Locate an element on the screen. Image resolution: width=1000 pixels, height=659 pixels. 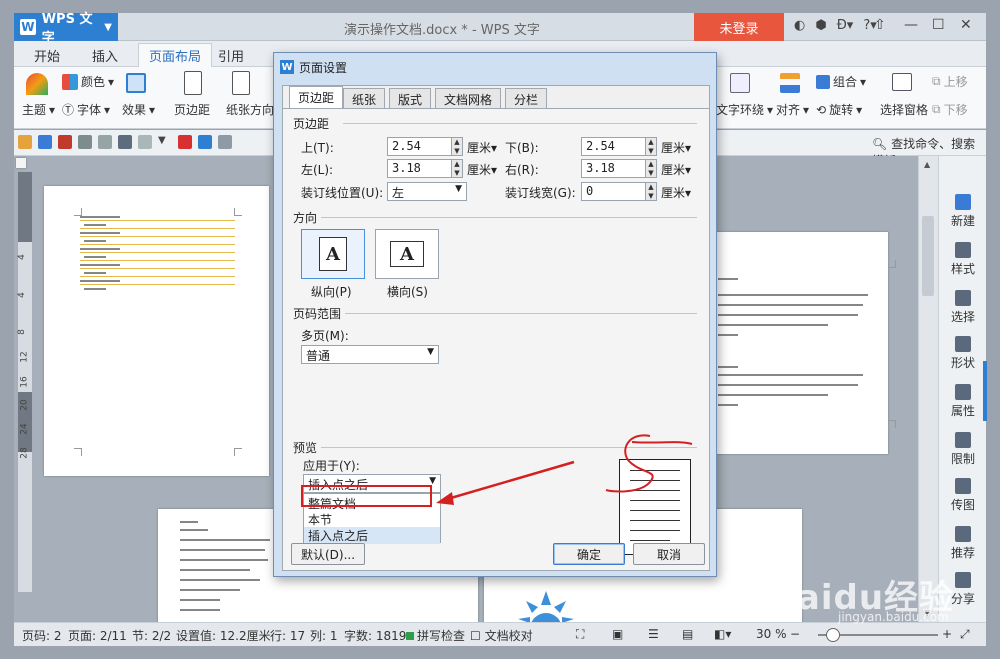
annotation-overlay is located at coordinates (564, 469).